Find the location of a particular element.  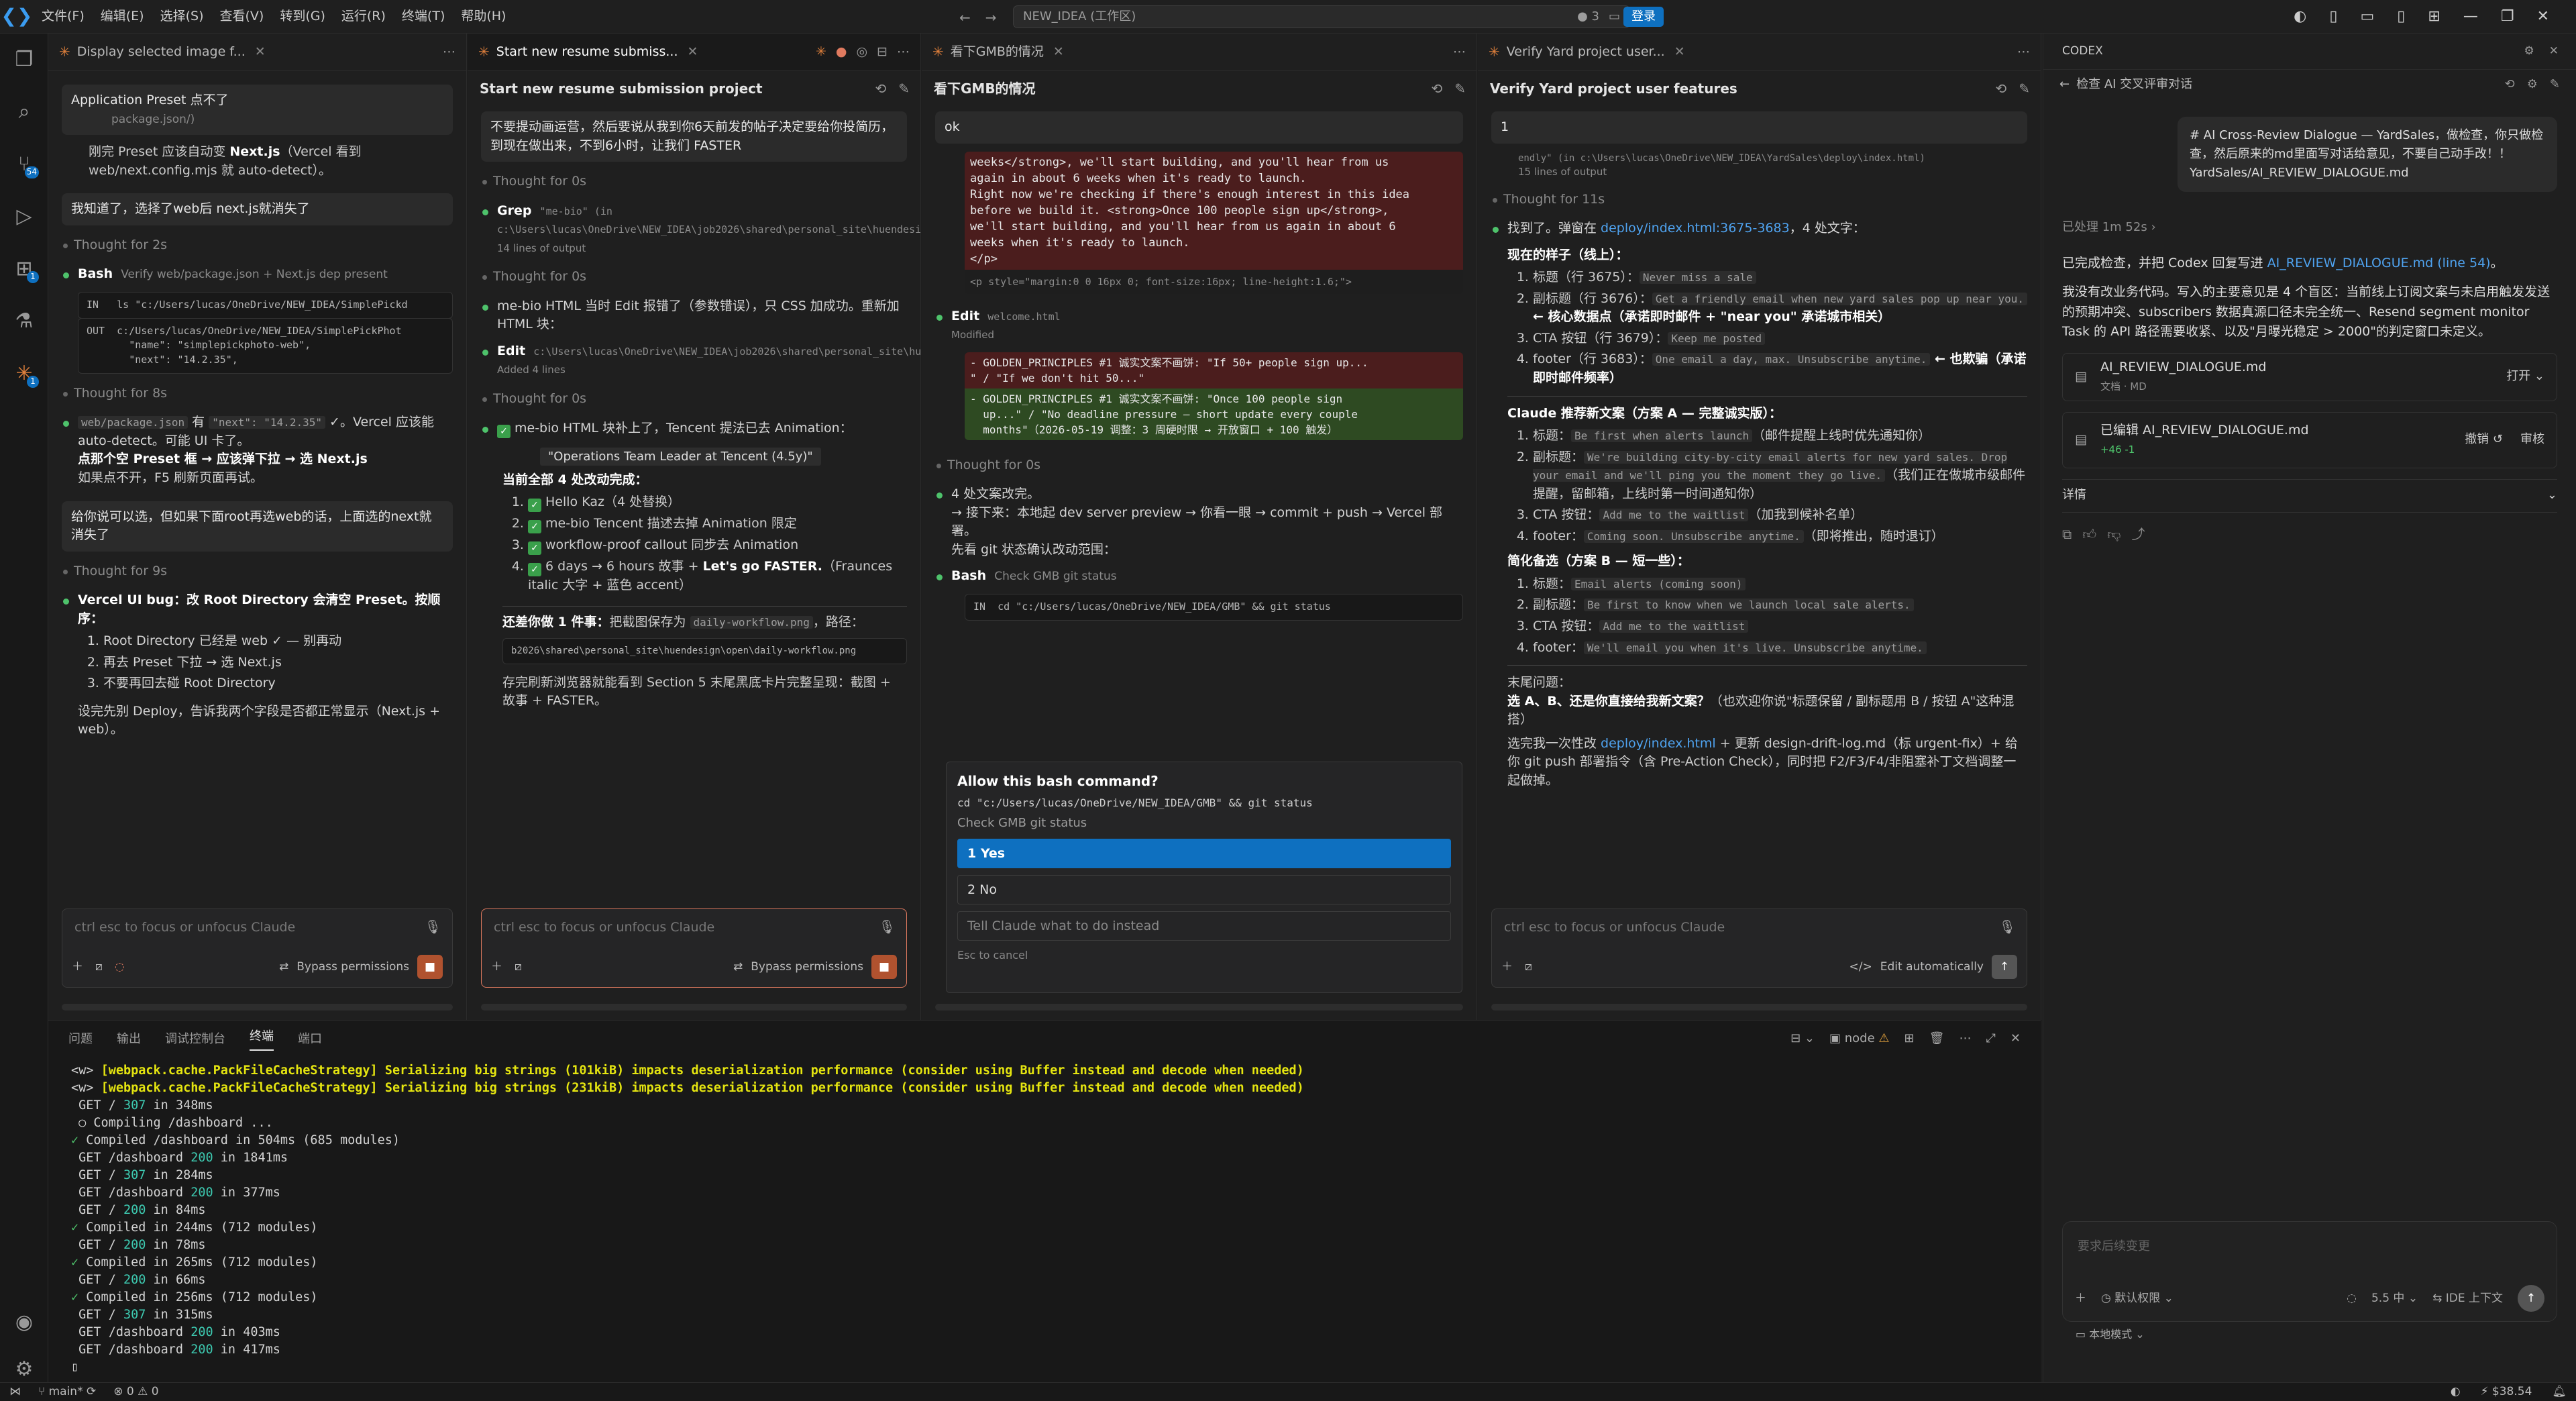

claude-icon: ✳ is located at coordinates (821, 53).